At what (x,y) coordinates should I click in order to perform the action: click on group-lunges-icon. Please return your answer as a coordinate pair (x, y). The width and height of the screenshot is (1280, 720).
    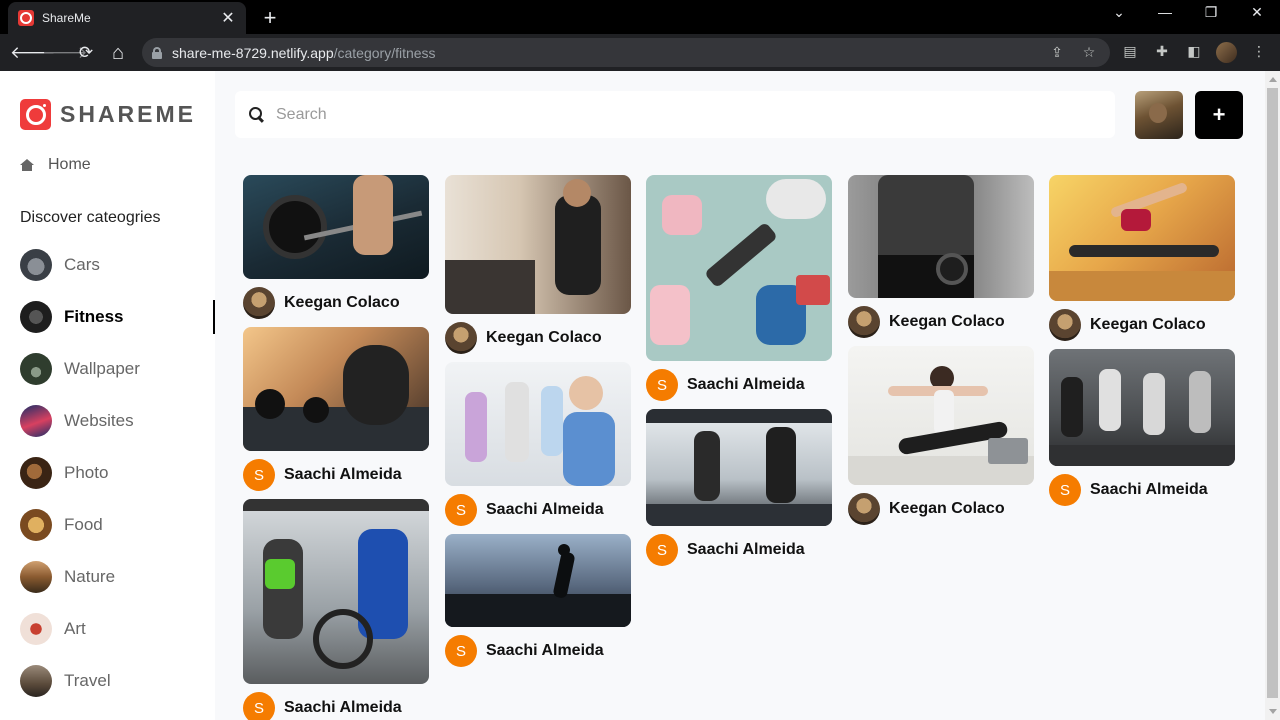
    Looking at the image, I should click on (1142, 407).